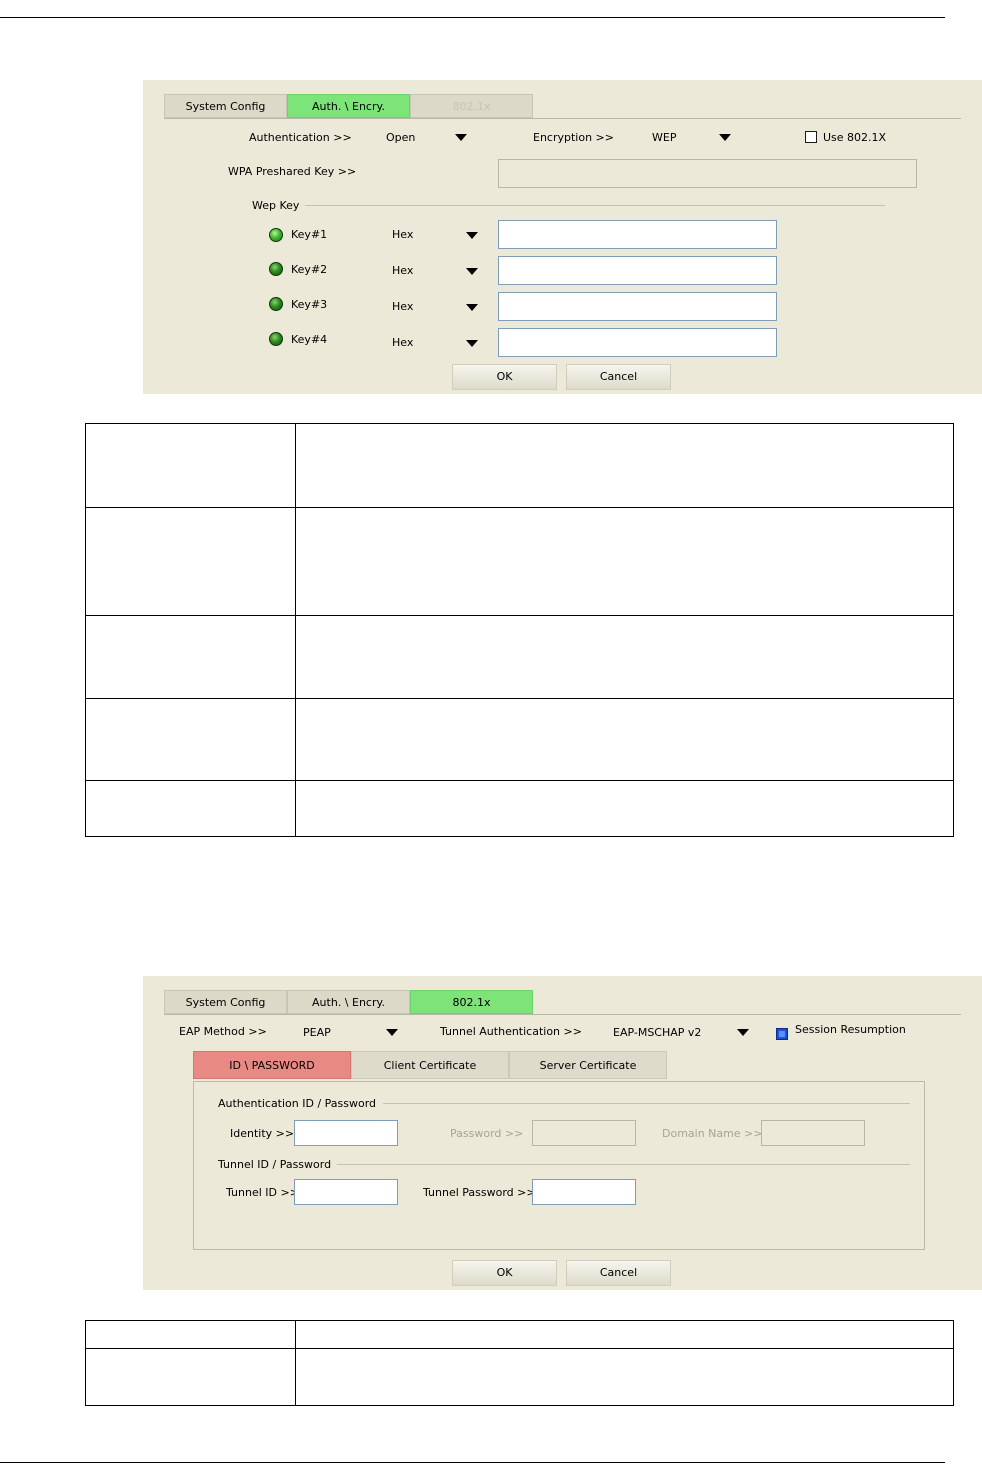  I want to click on key3-field, so click(637, 306).